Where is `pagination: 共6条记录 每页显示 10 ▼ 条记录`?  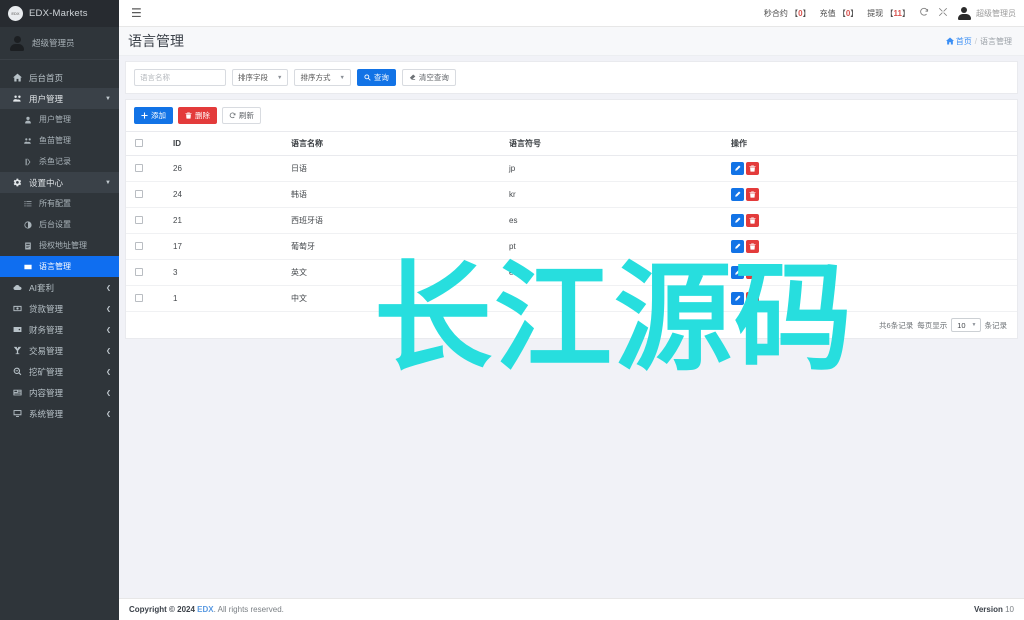
pagination: 共6条记录 每页显示 10 ▼ 条记录 is located at coordinates (571, 325).